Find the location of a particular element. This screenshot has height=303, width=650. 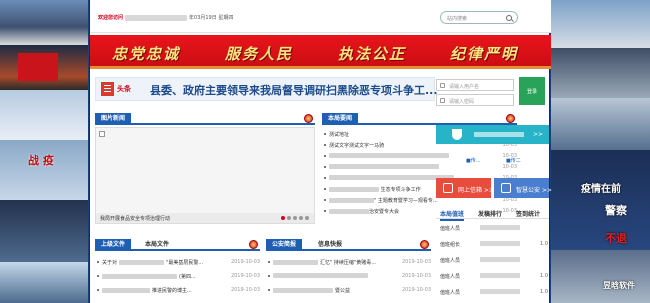

password-input: 请输入密码 is located at coordinates (461, 101).